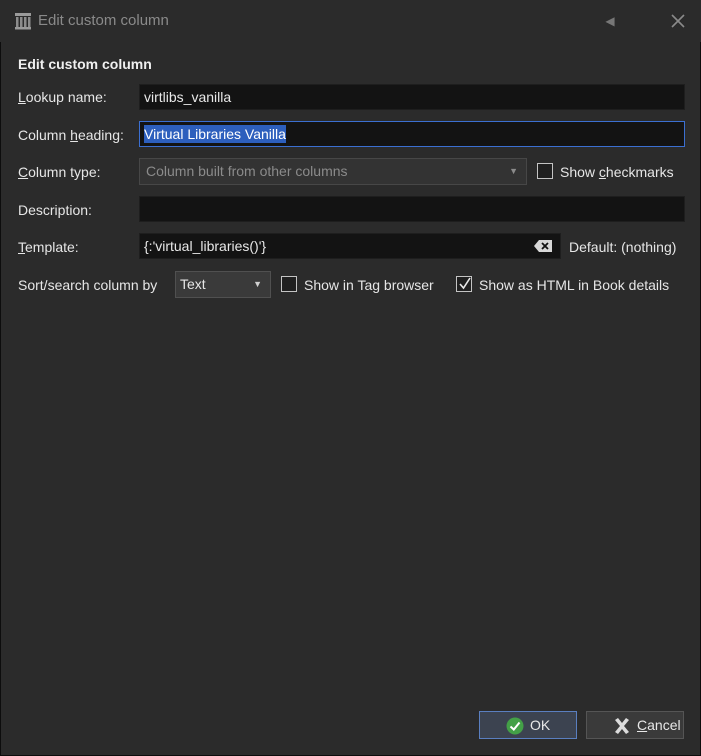 This screenshot has width=701, height=756. I want to click on library-column-icon, so click(23, 21).